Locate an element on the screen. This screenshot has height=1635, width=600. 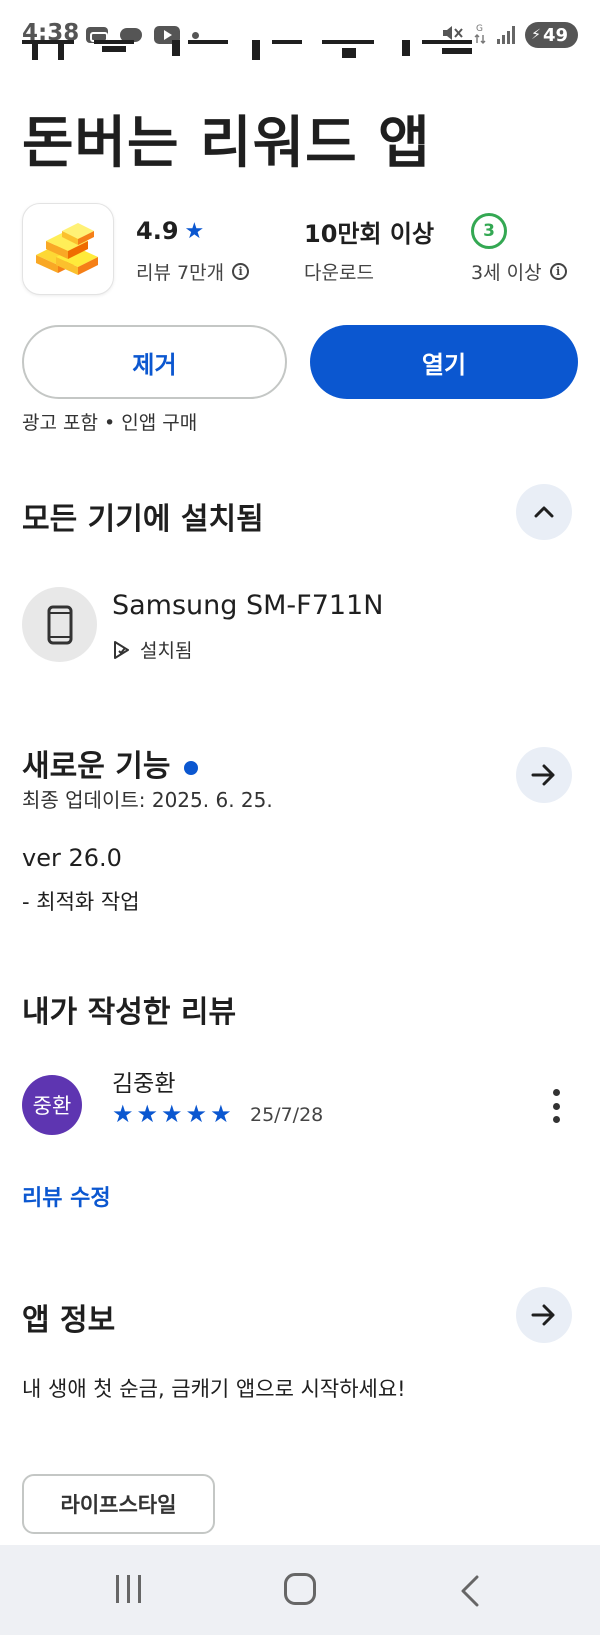
open-button: 열기 is located at coordinates (444, 362).